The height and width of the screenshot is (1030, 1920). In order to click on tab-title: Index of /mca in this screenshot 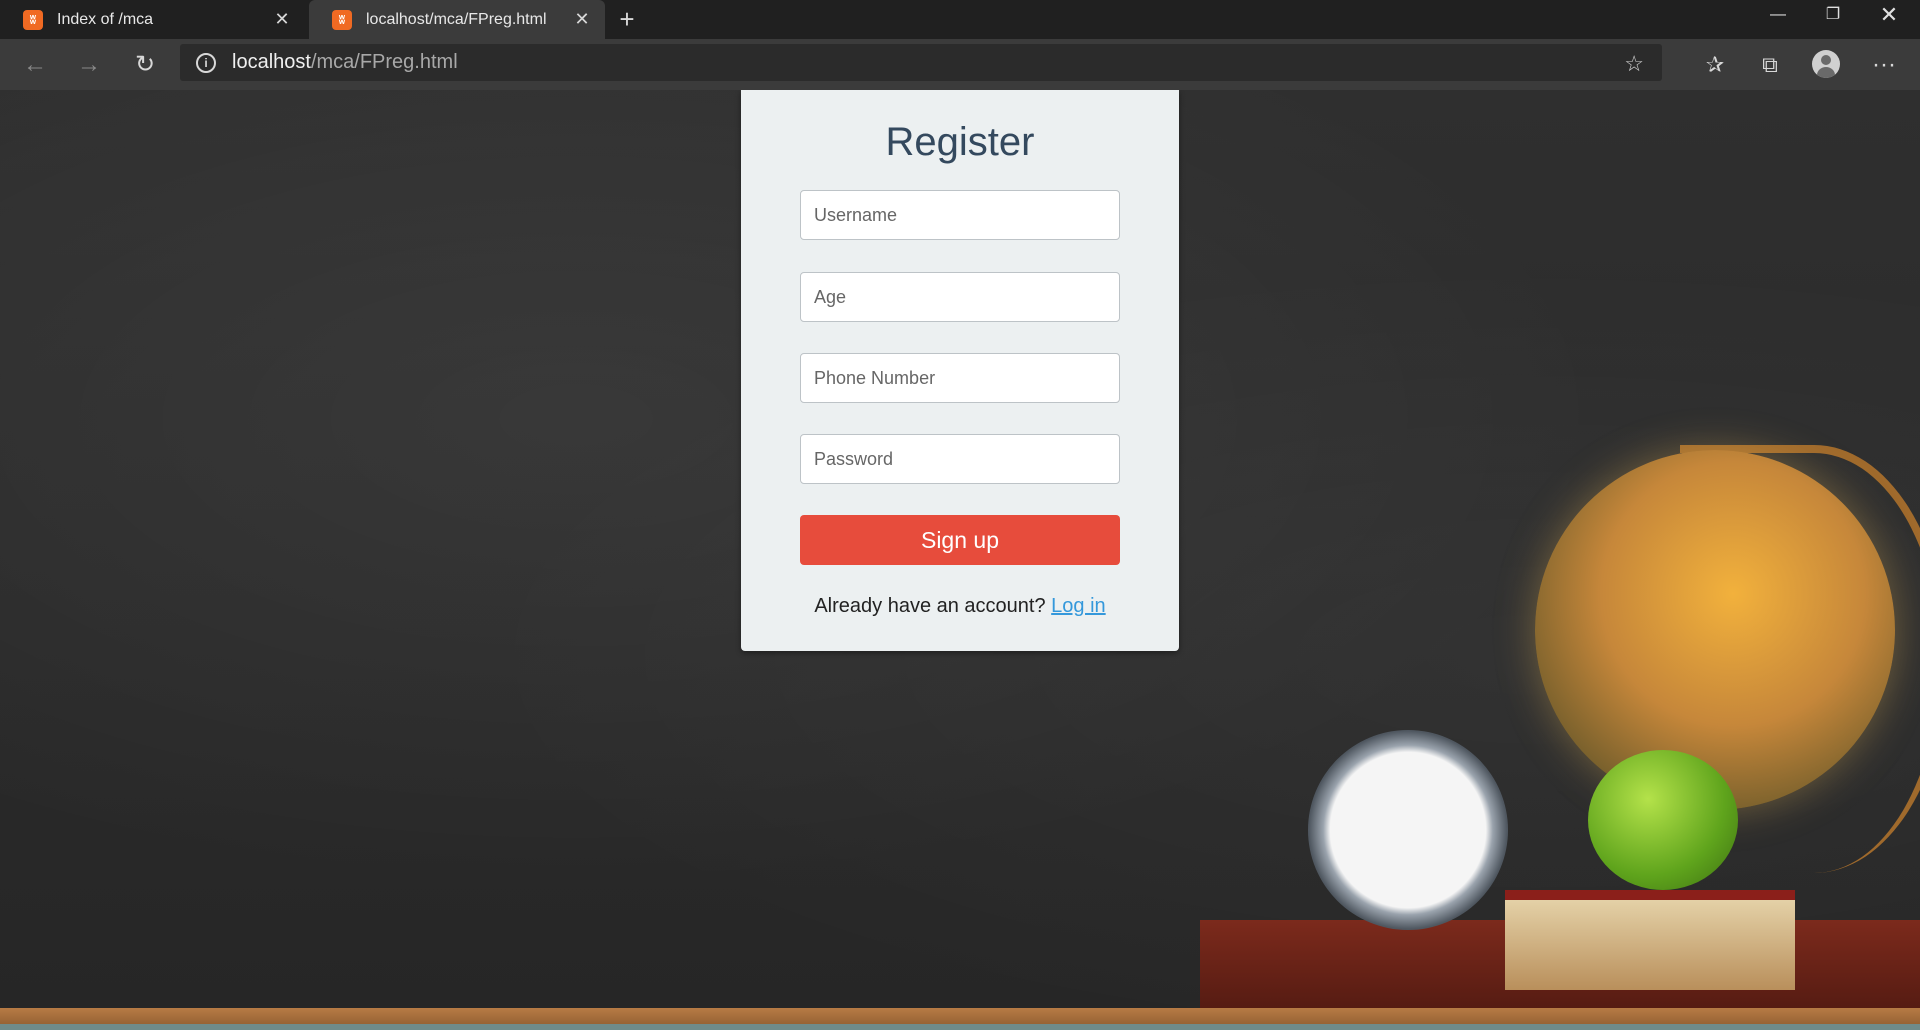, I will do `click(105, 19)`.